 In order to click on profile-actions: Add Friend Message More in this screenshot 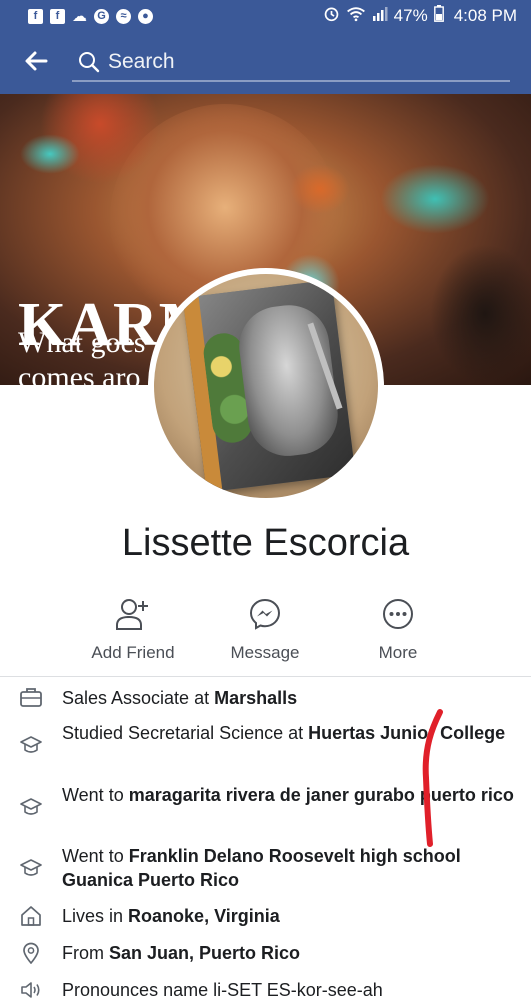, I will do `click(265, 631)`.